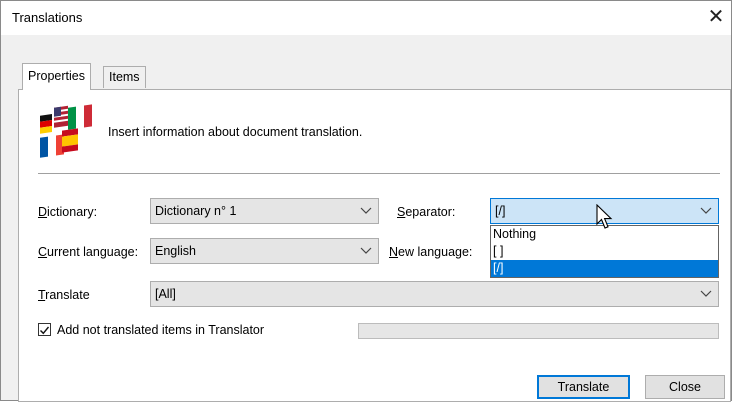 This screenshot has height=402, width=732. I want to click on translate-label: Translate, so click(64, 295).